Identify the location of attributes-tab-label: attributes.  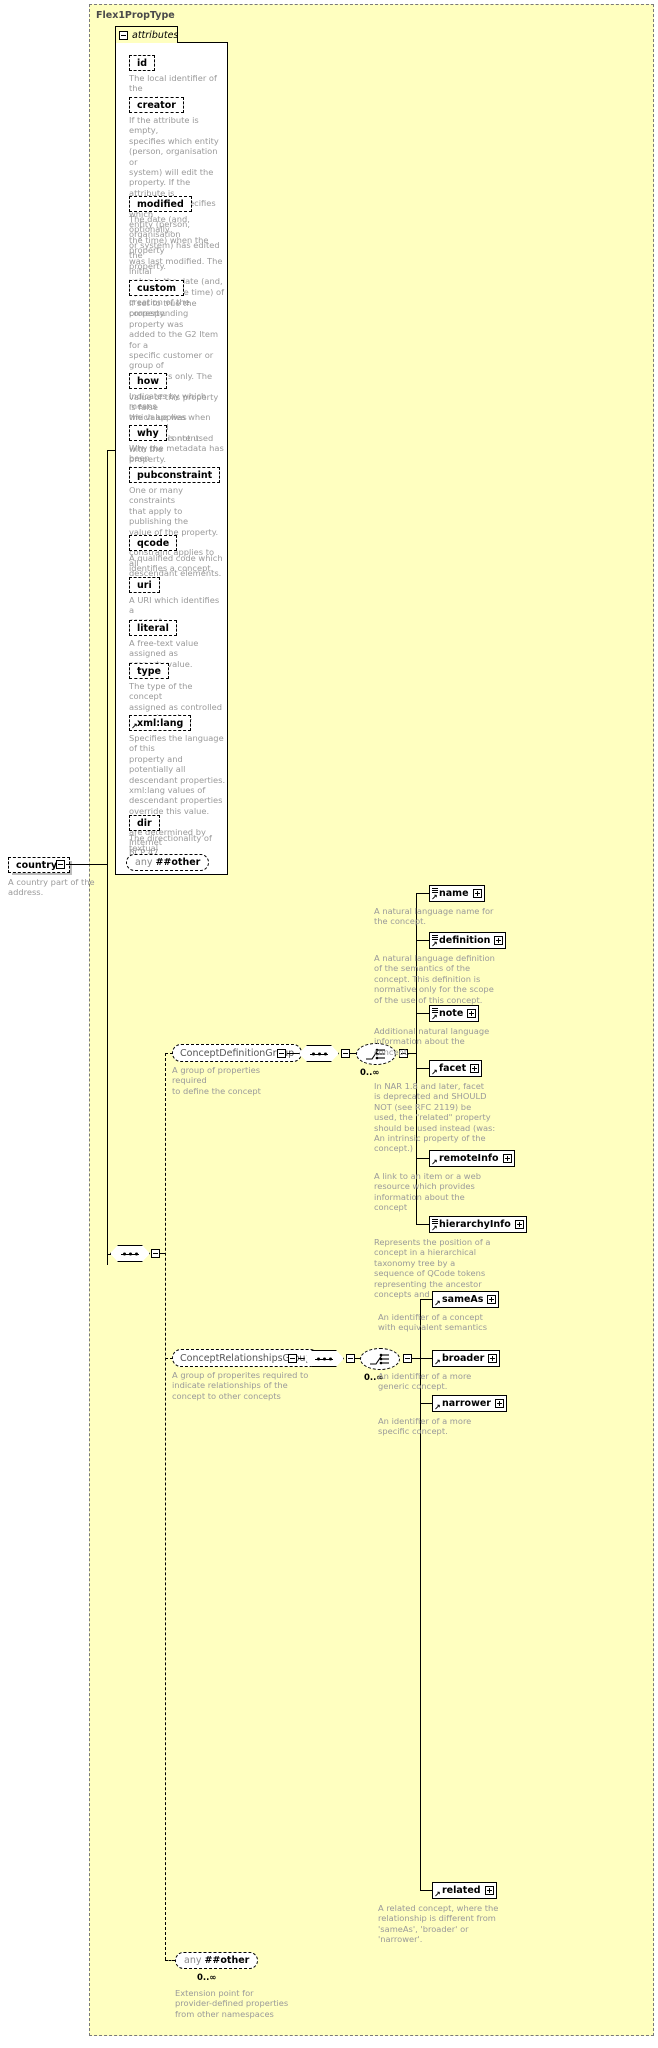
(155, 35).